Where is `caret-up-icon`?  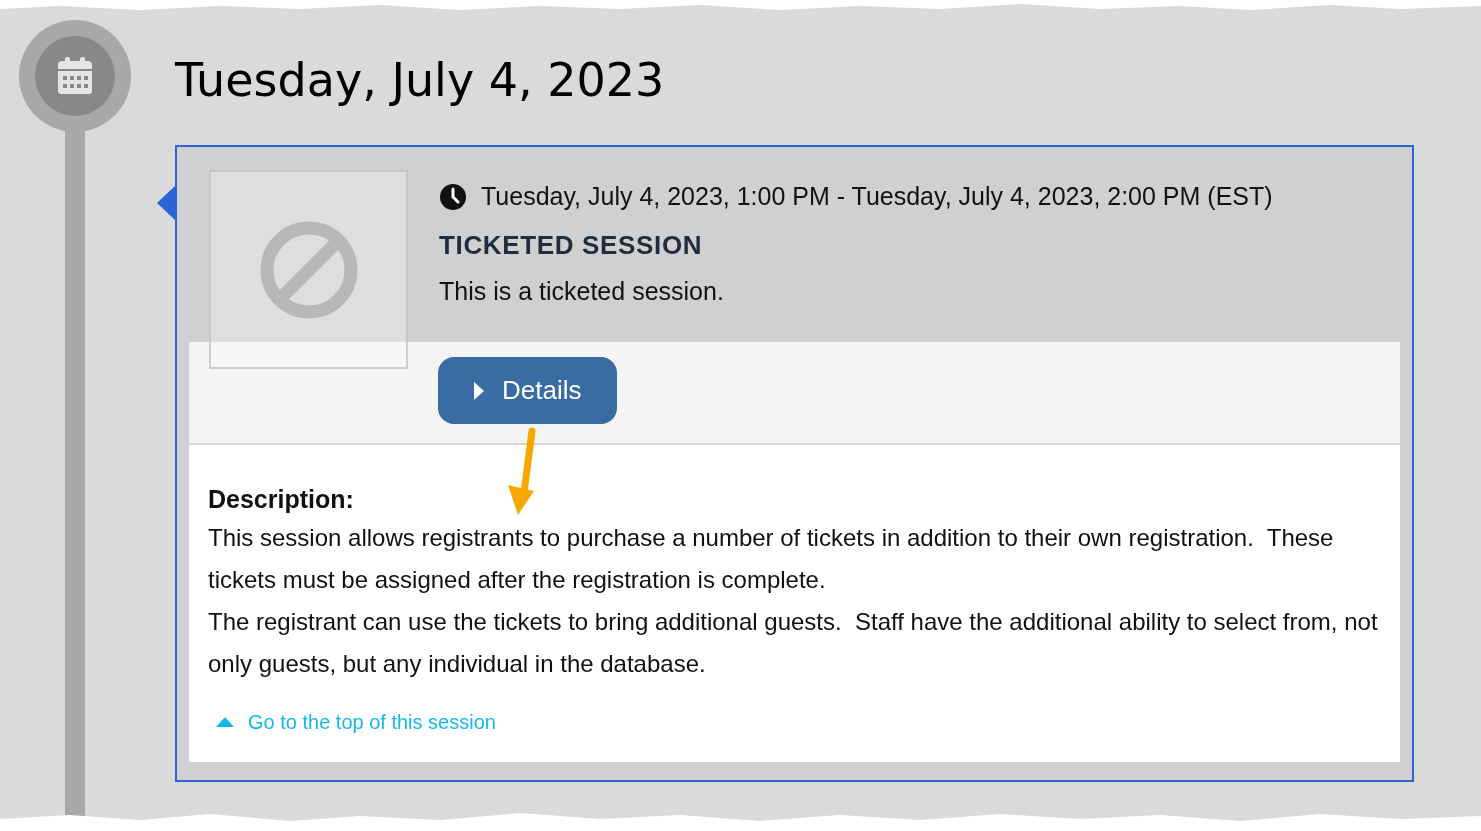 caret-up-icon is located at coordinates (225, 722).